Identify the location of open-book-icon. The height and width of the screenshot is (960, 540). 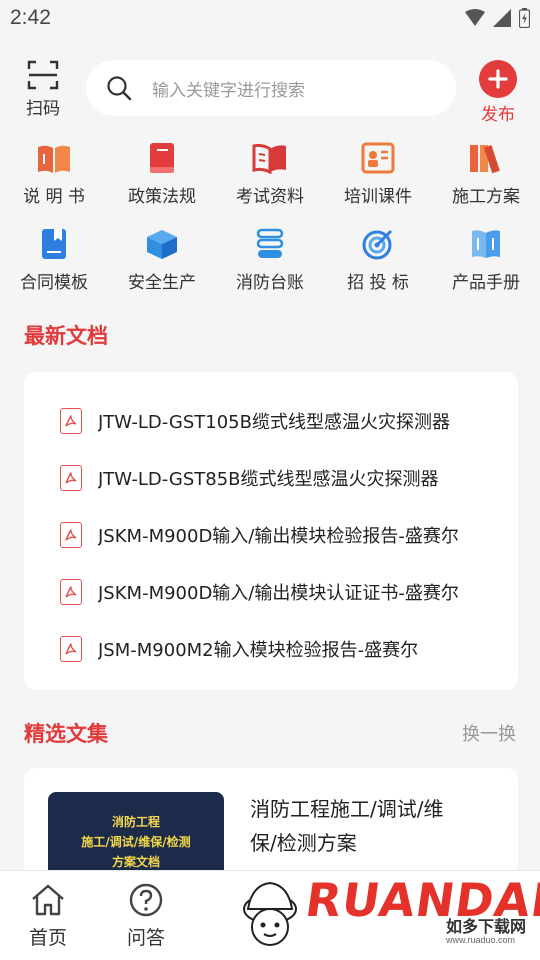
(270, 157).